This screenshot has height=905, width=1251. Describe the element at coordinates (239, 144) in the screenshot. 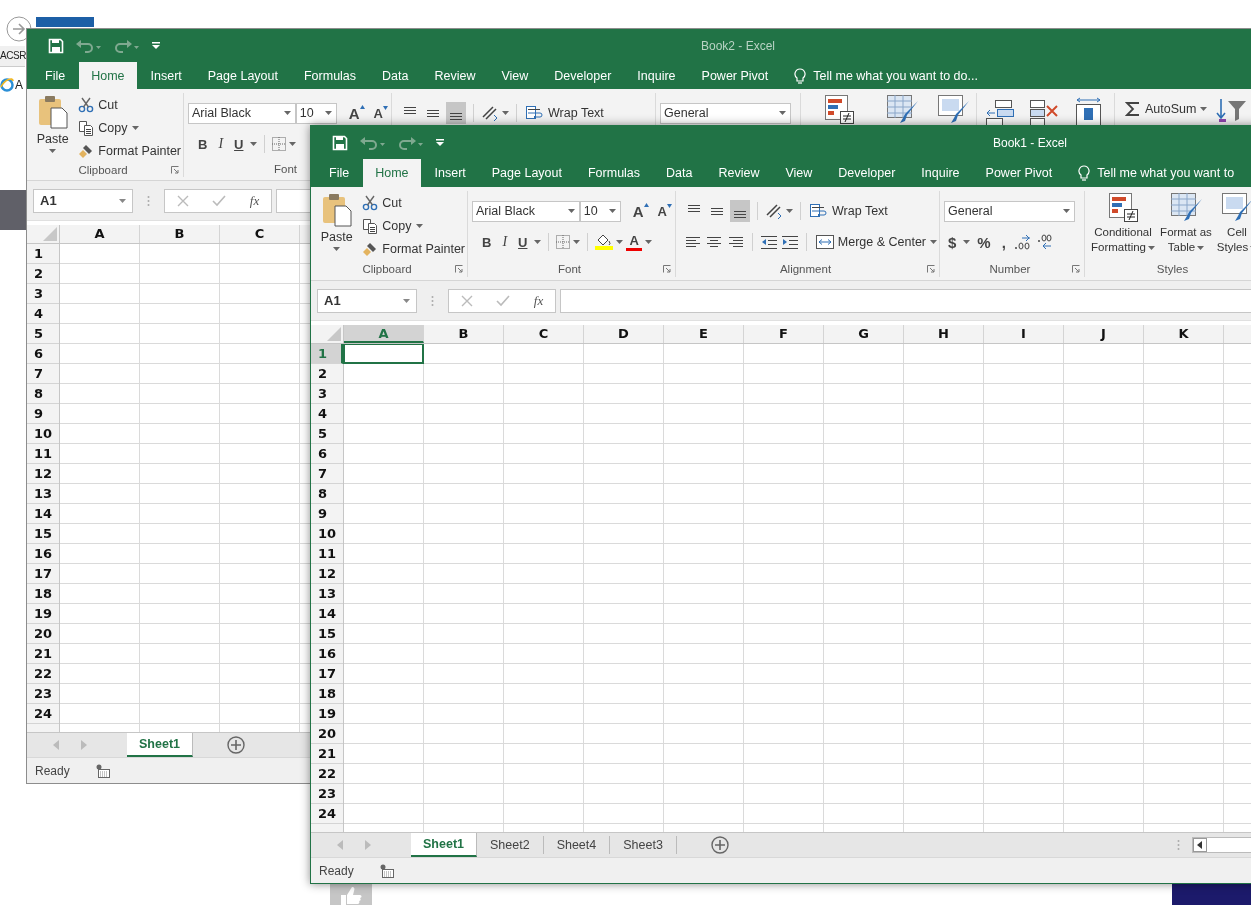

I see `underline-button: U` at that location.